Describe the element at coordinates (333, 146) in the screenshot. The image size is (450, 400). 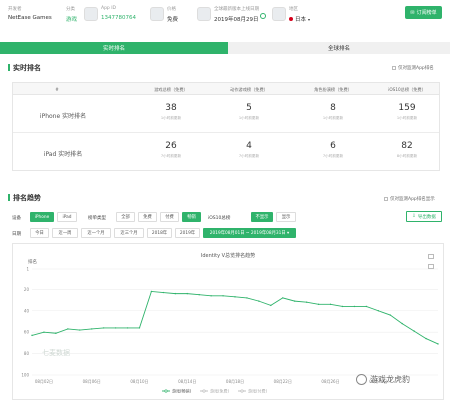
I see `rank-value: 6` at that location.